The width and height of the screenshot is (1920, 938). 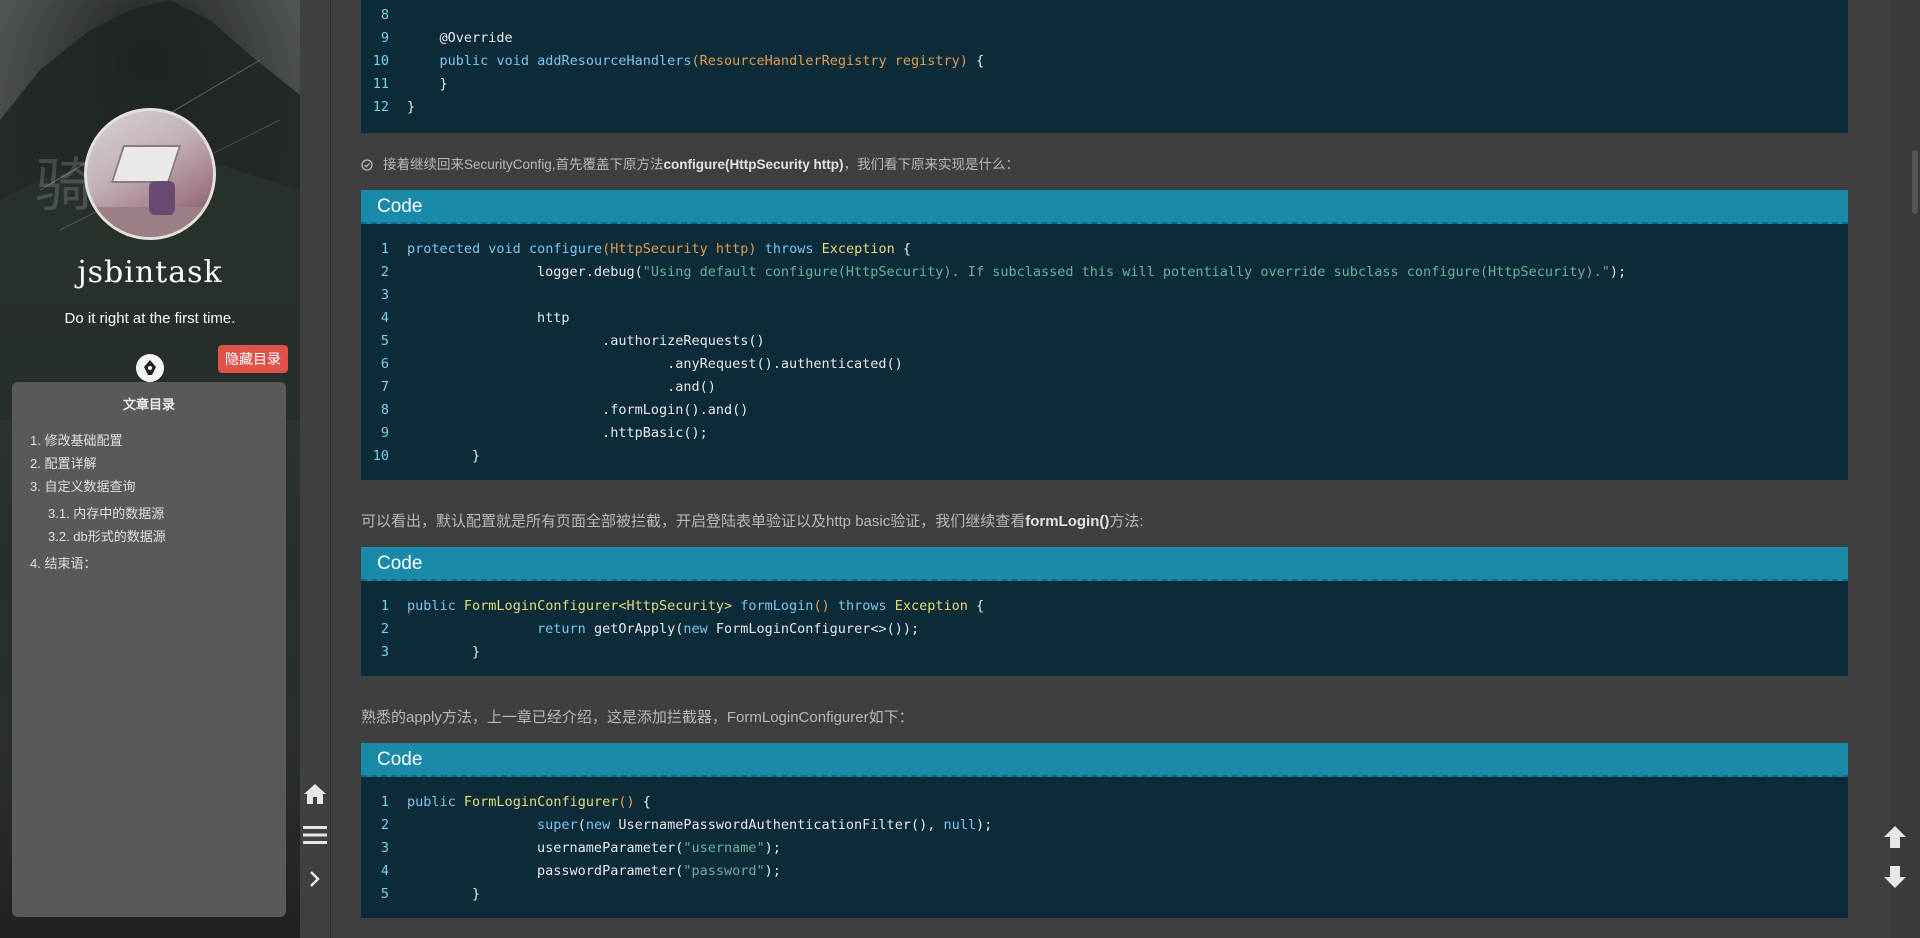 What do you see at coordinates (578, 410) in the screenshot?
I see `code-text: .formLogin().and()` at bounding box center [578, 410].